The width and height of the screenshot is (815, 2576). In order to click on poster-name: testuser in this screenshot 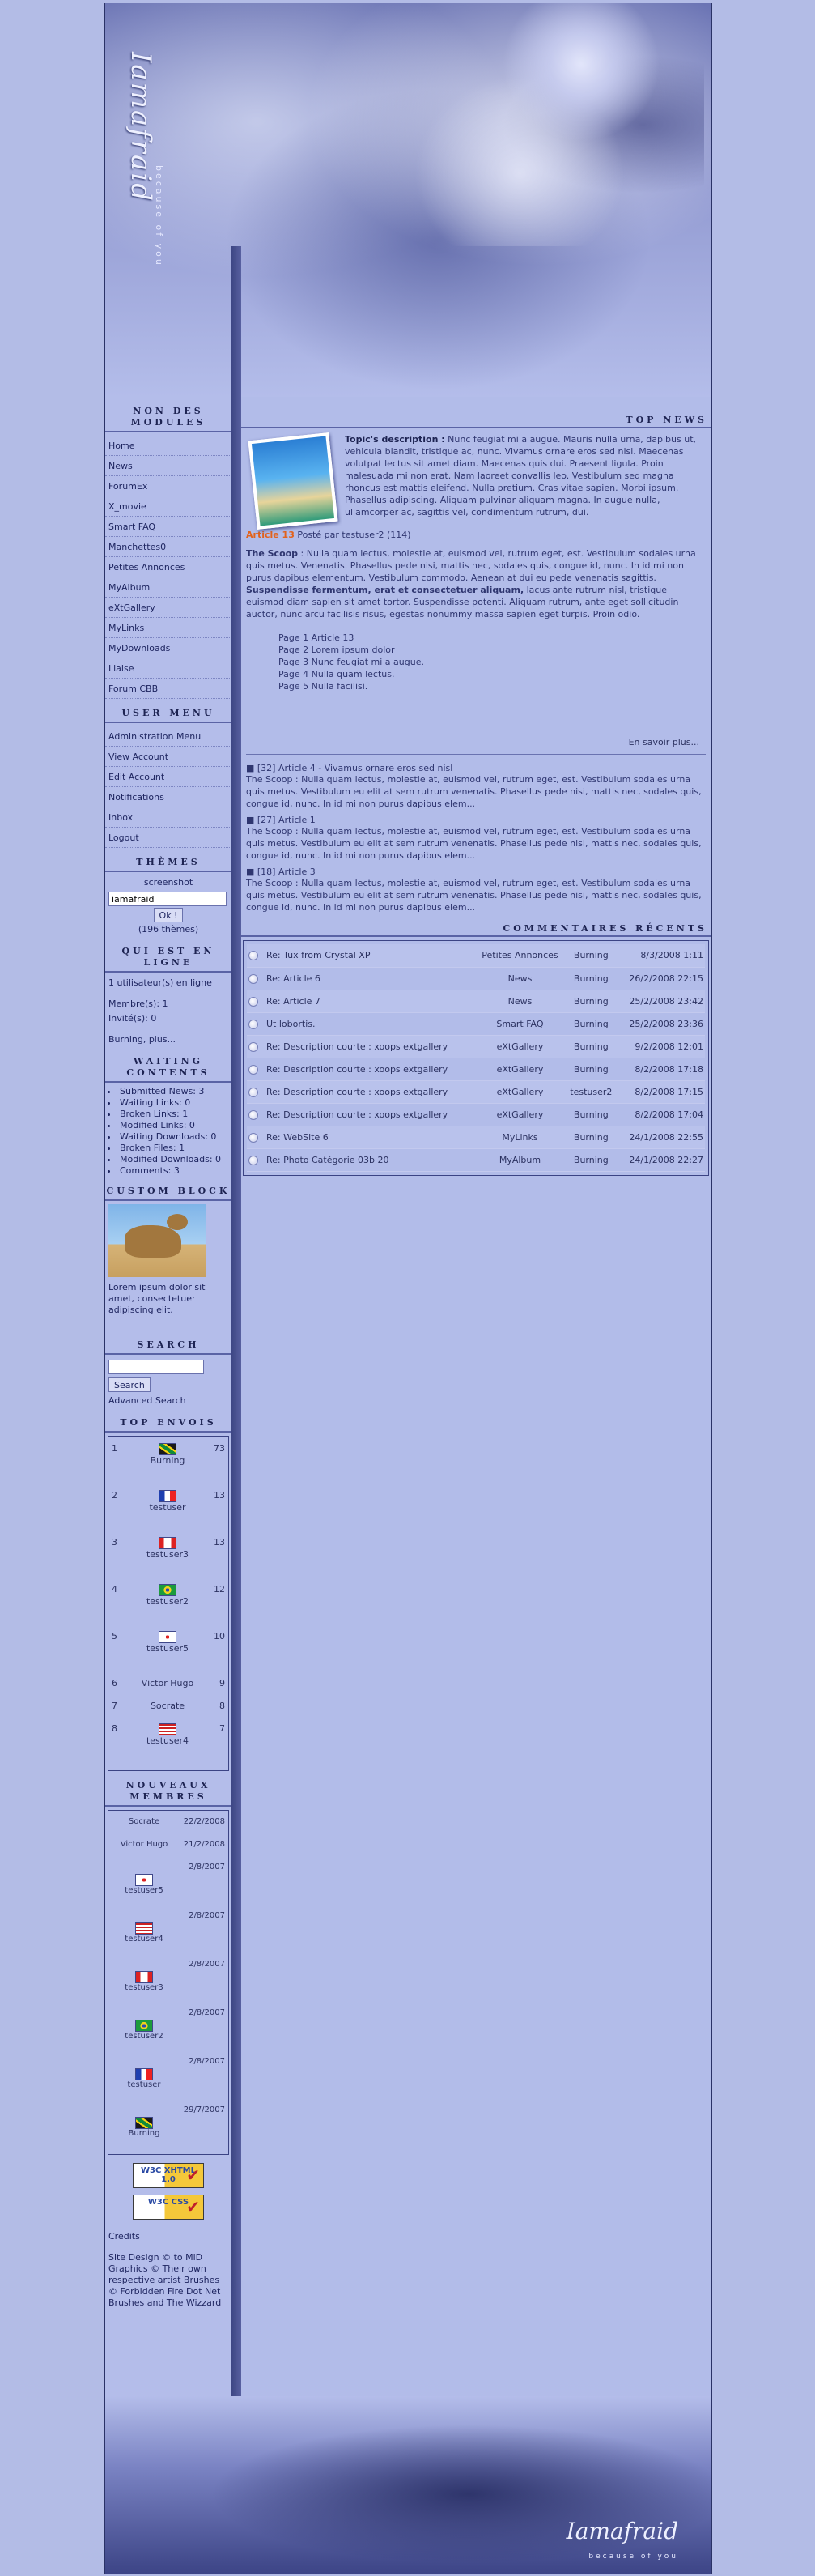, I will do `click(167, 1507)`.